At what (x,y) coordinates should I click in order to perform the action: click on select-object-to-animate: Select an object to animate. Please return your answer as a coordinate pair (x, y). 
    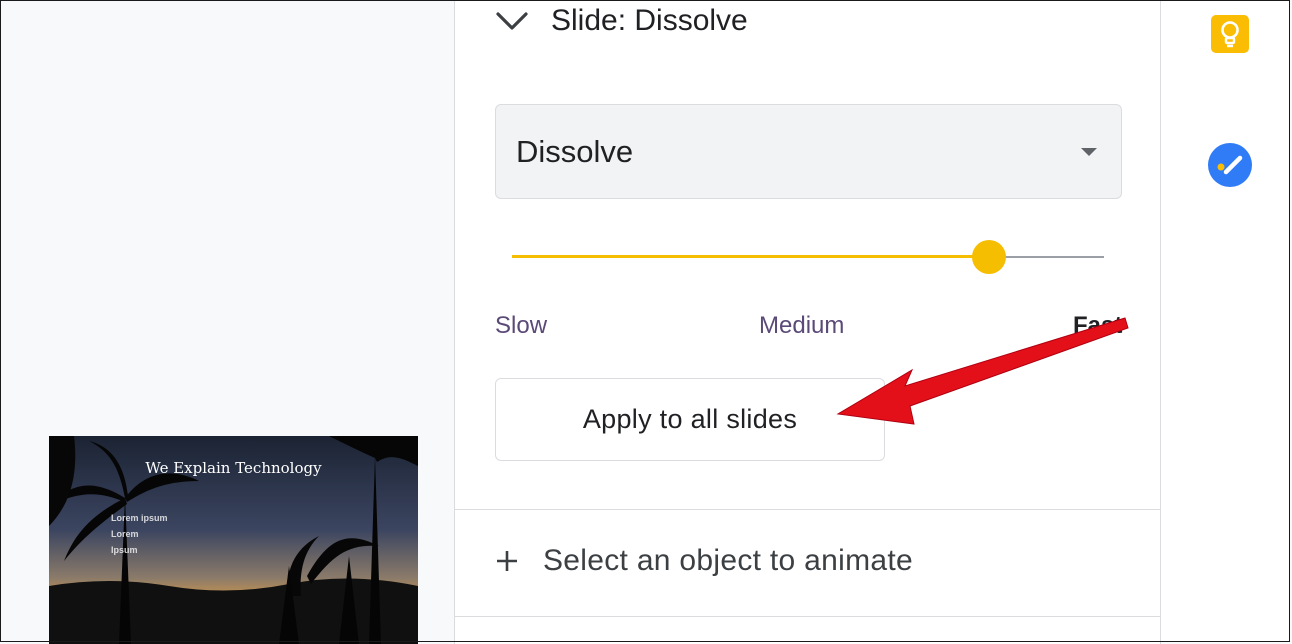
    Looking at the image, I should click on (704, 561).